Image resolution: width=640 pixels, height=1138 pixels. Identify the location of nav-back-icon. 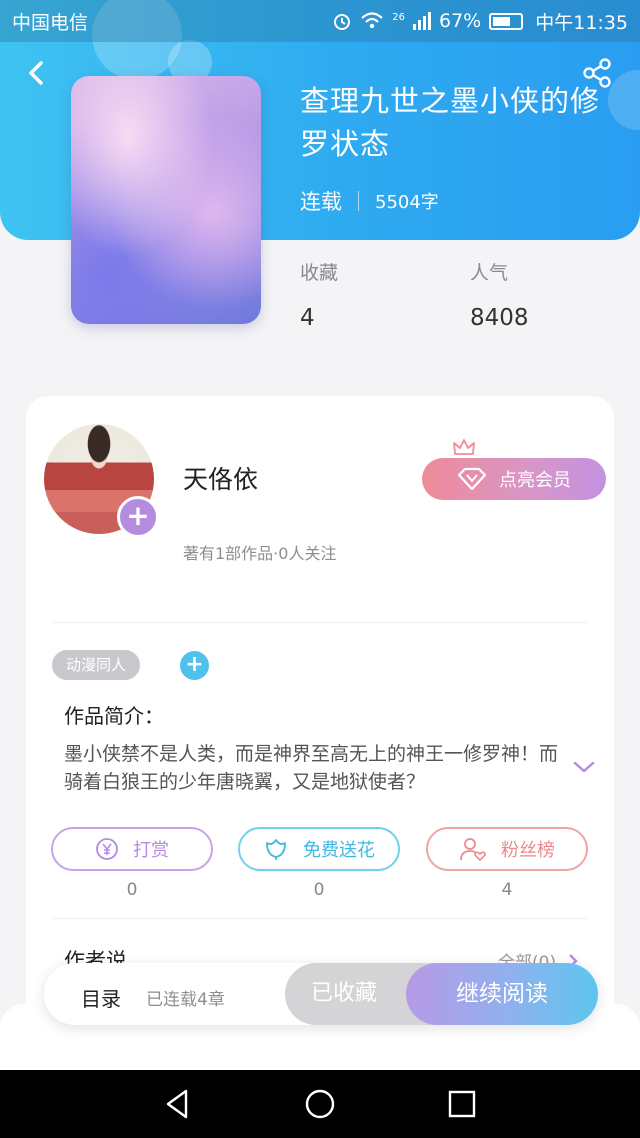
(178, 1104).